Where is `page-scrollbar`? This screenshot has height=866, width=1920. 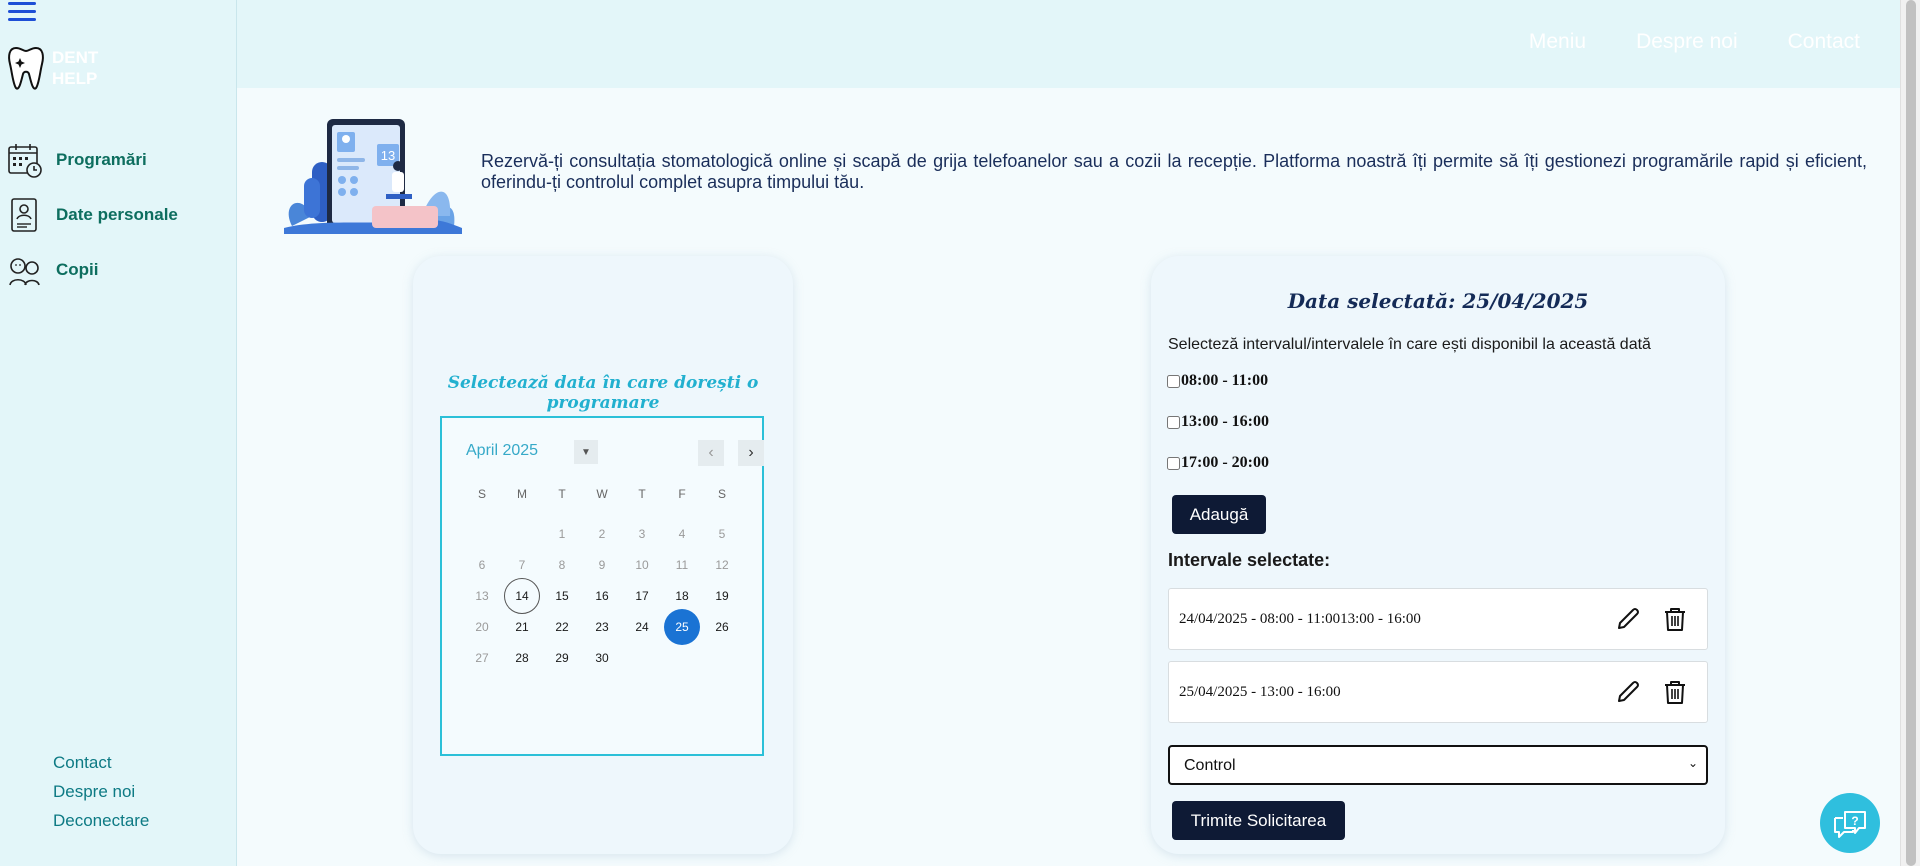
page-scrollbar is located at coordinates (1910, 433).